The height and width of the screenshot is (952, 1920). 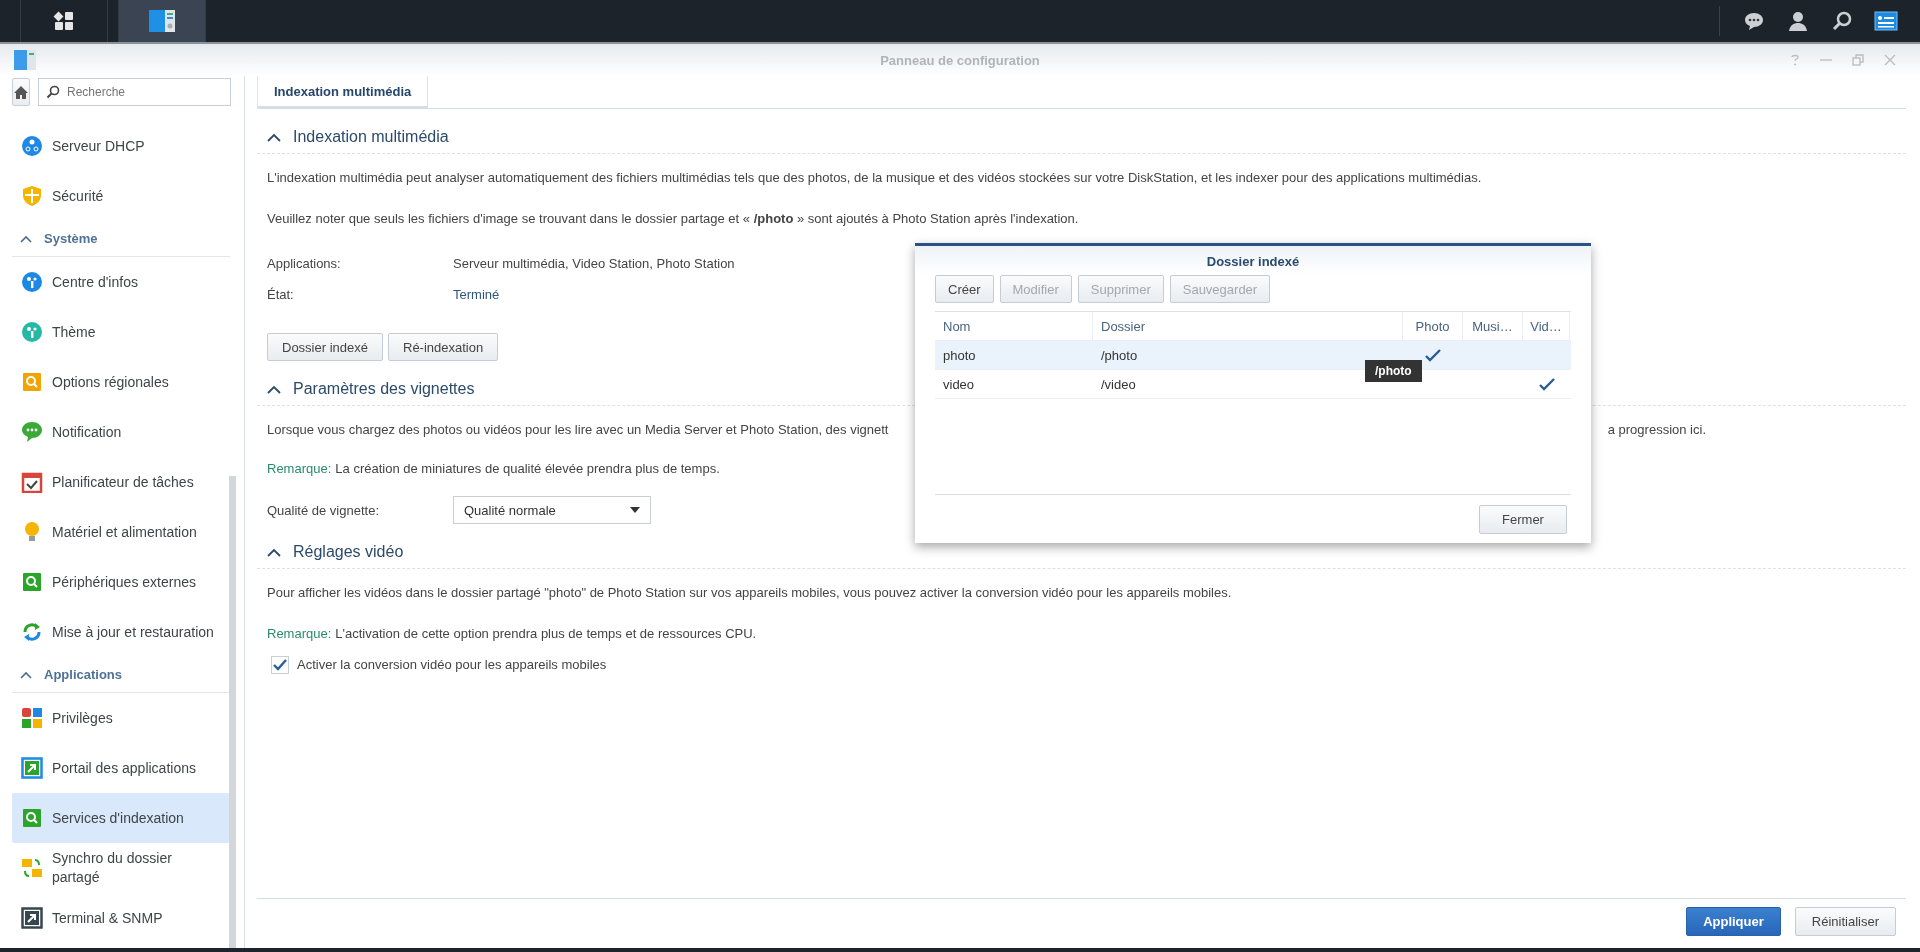 What do you see at coordinates (1656, 430) in the screenshot?
I see `paragraph: a progression ici.` at bounding box center [1656, 430].